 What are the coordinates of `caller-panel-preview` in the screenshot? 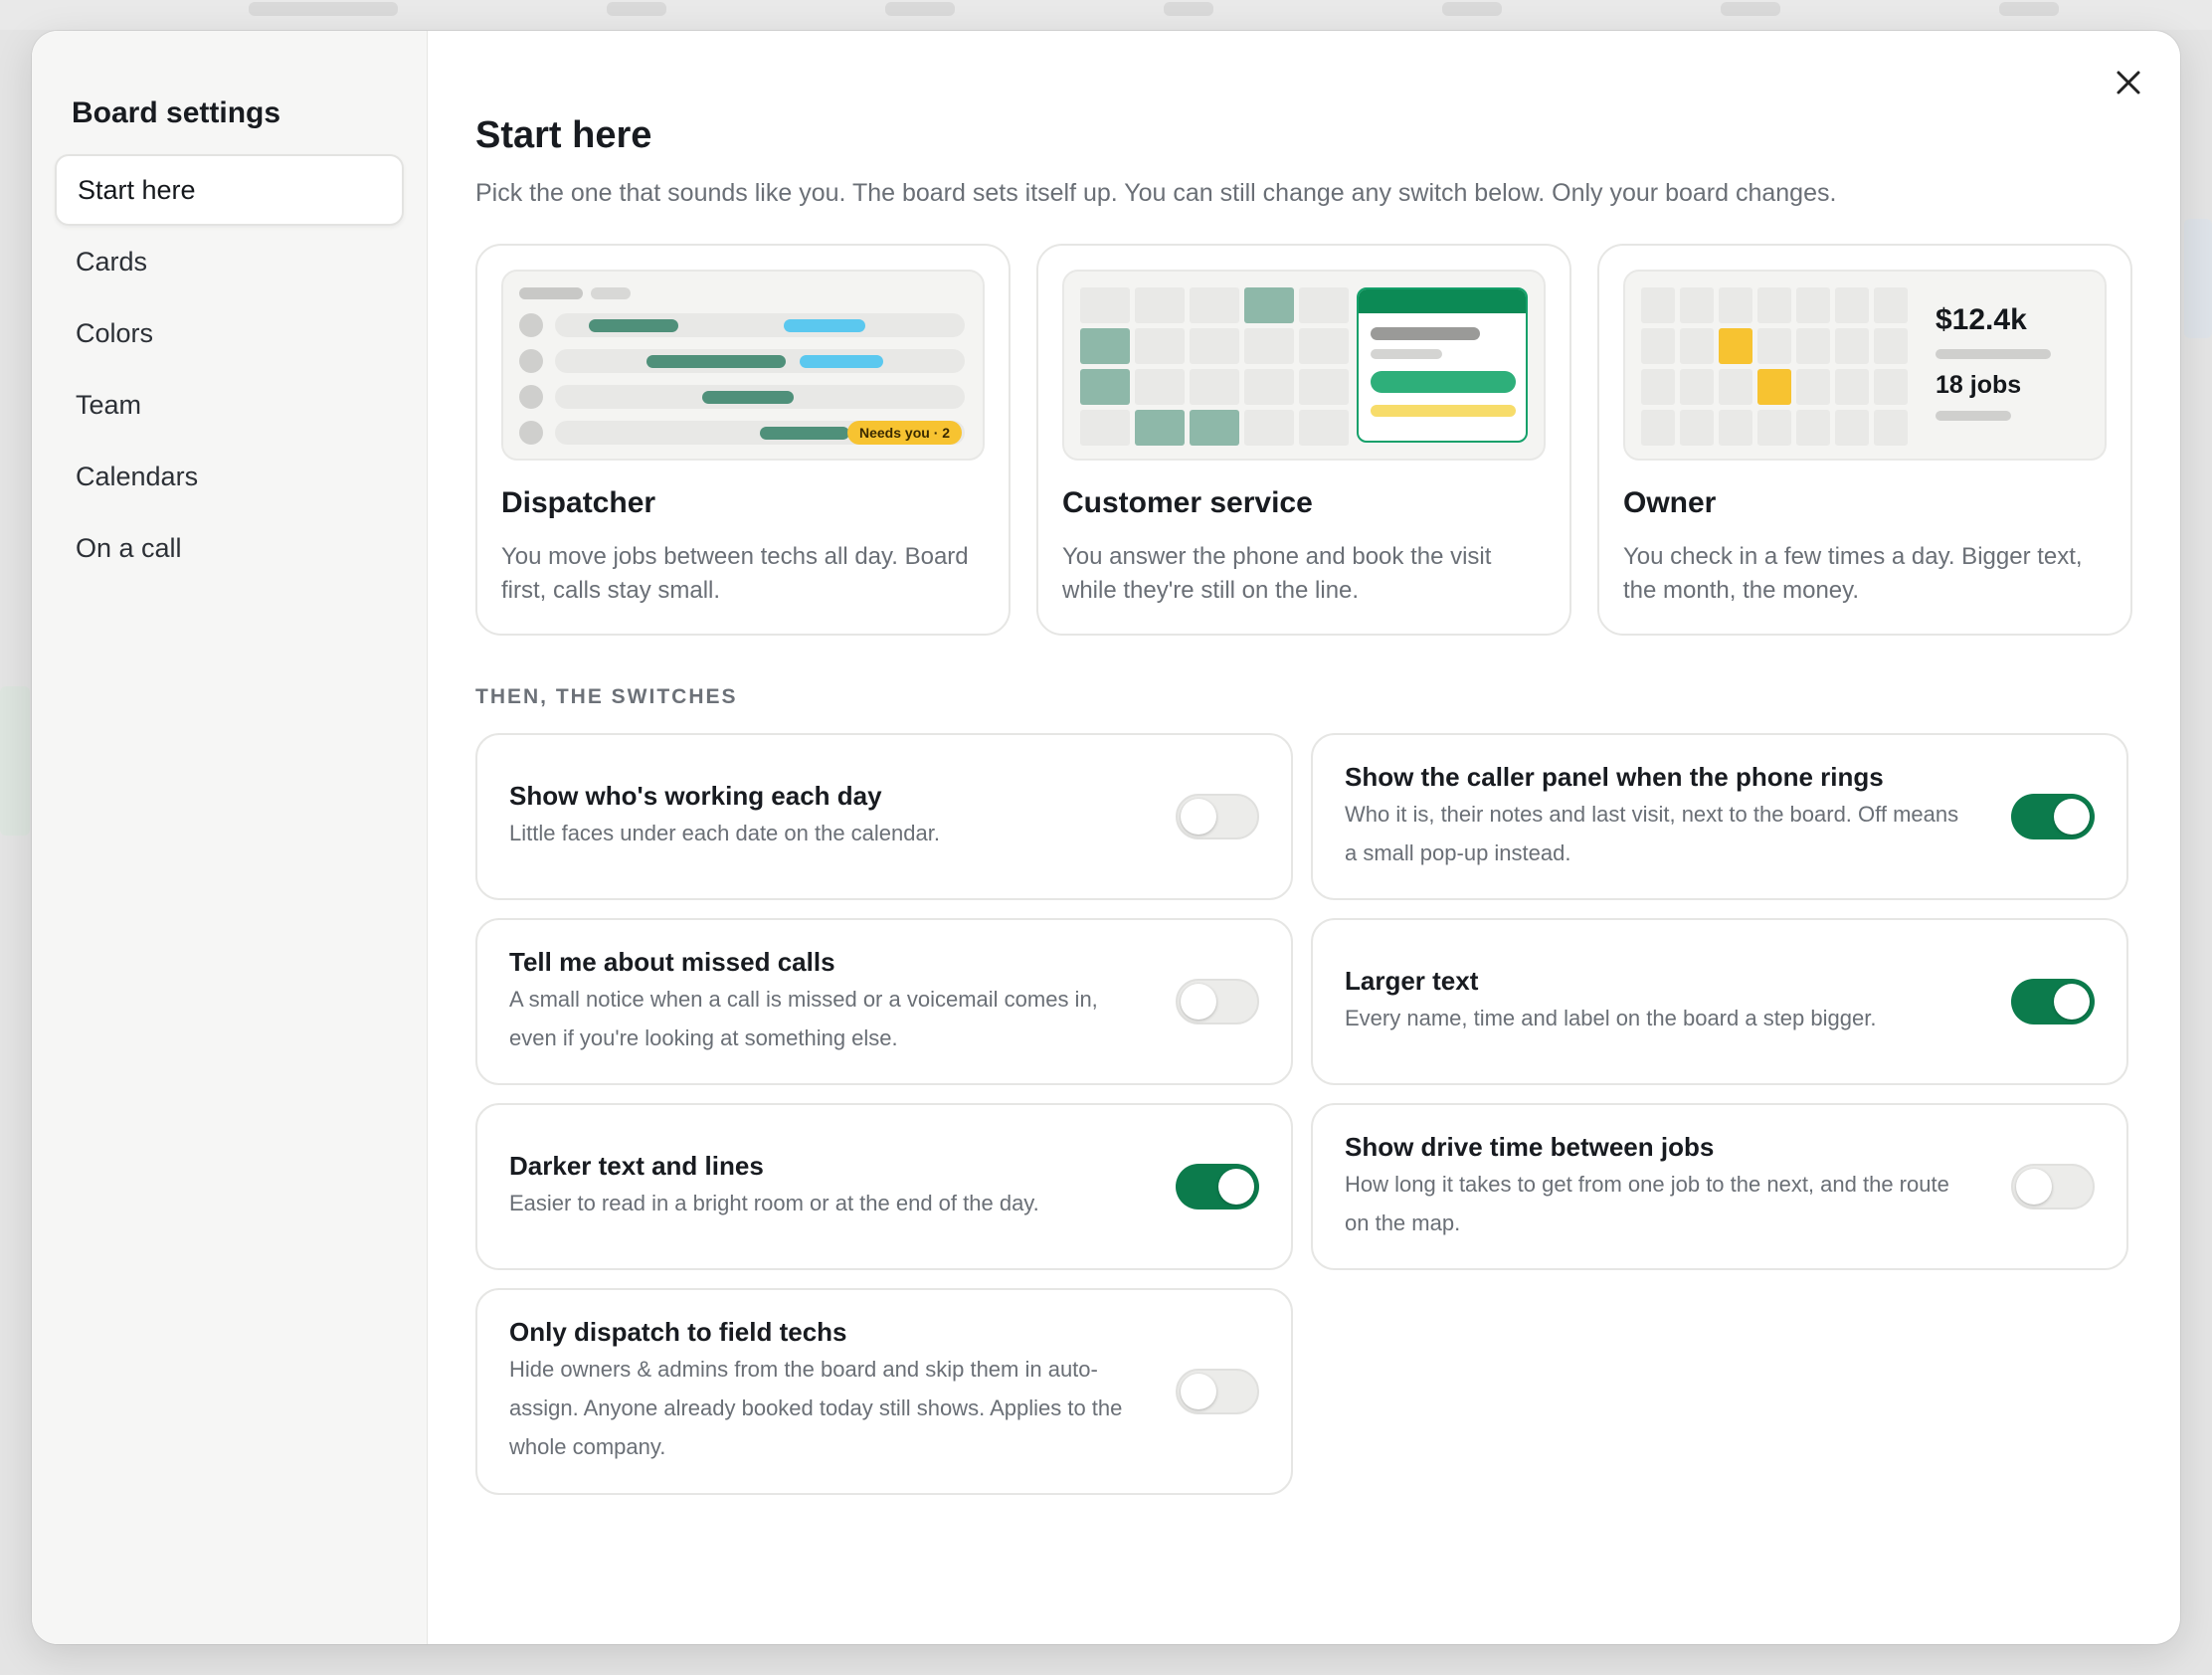 It's located at (1442, 365).